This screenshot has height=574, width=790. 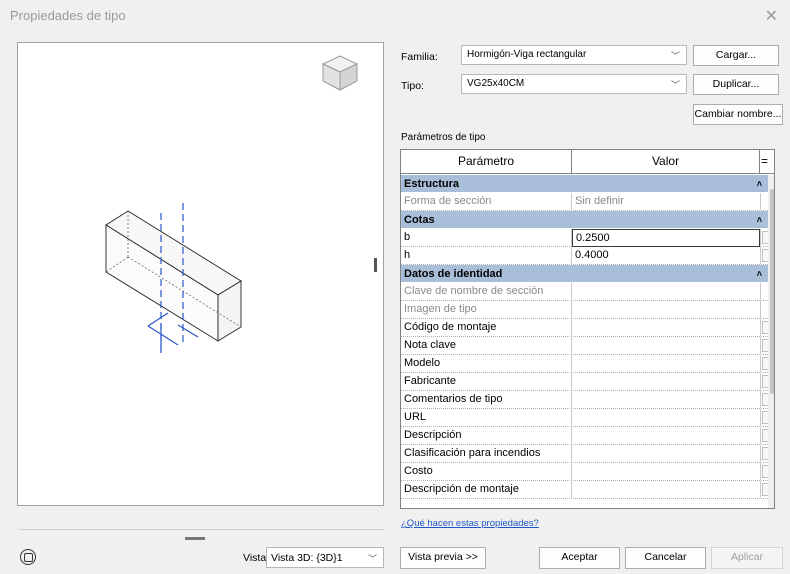 I want to click on view-select: Vista 3D: {3D}1 ﹀, so click(x=325, y=557).